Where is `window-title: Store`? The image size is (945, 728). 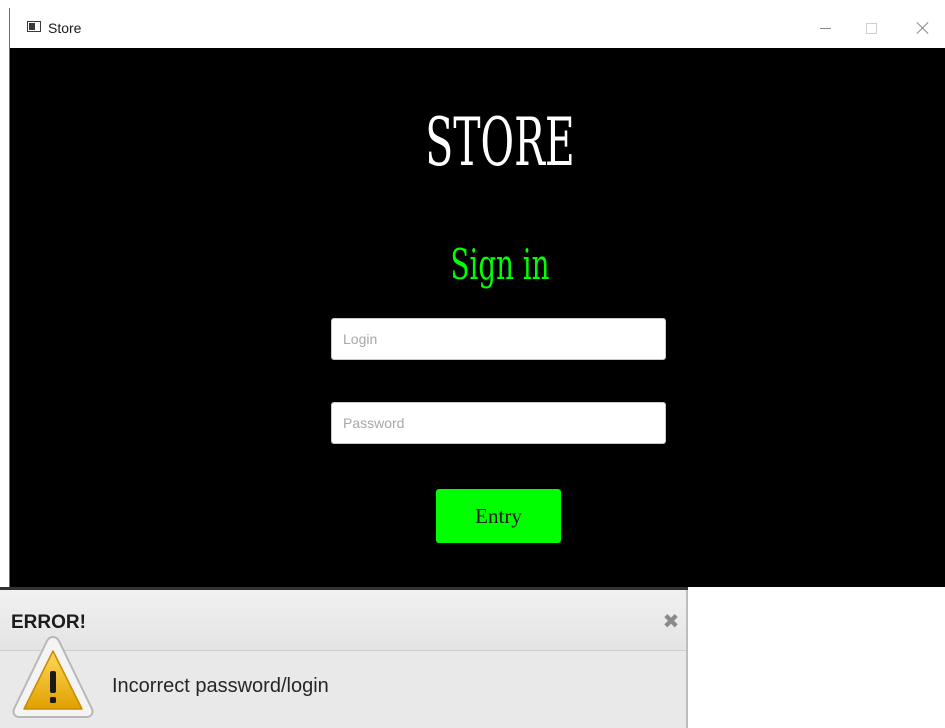
window-title: Store is located at coordinates (65, 28).